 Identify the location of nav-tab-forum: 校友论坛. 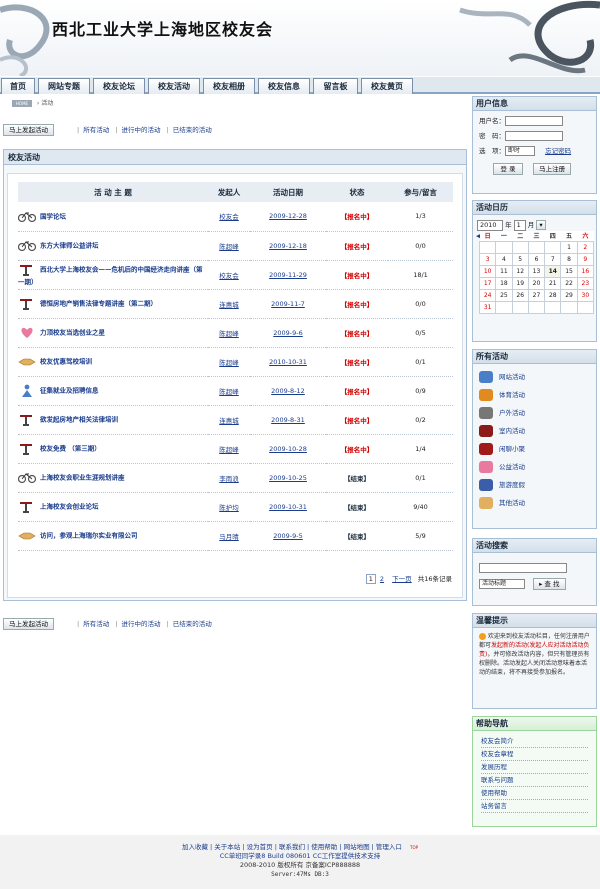
(119, 86).